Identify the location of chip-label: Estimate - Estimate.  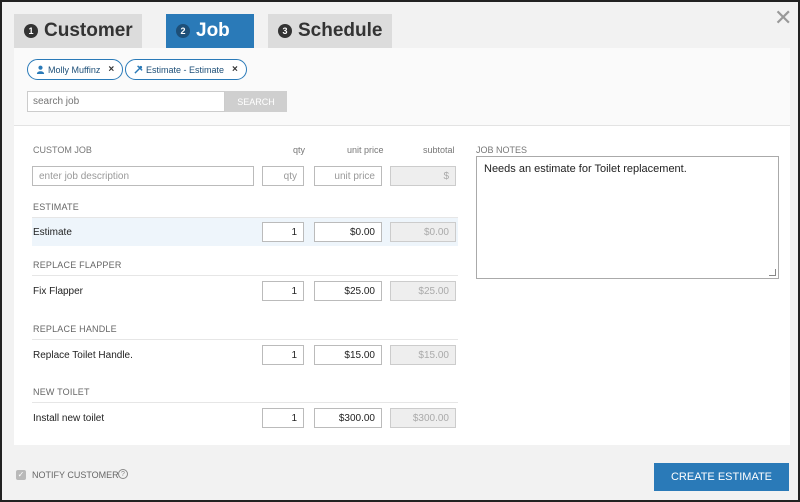
(185, 69).